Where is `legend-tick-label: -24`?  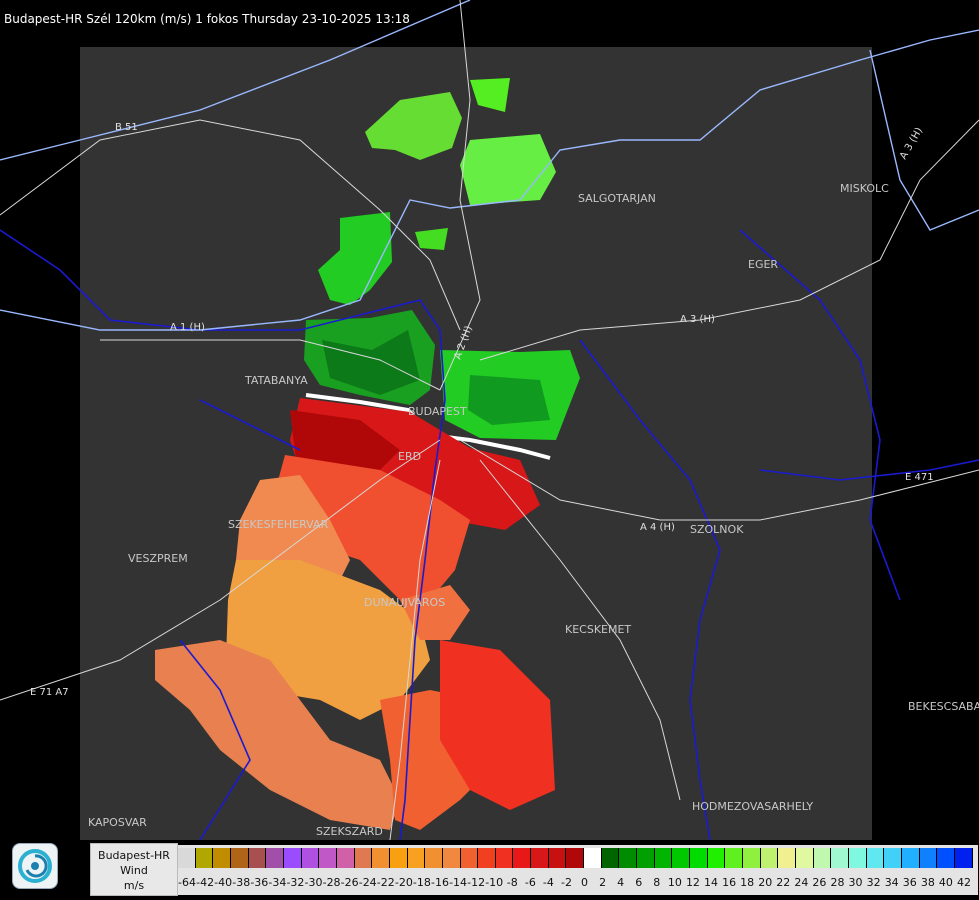
legend-tick-label: -24 is located at coordinates (367, 882).